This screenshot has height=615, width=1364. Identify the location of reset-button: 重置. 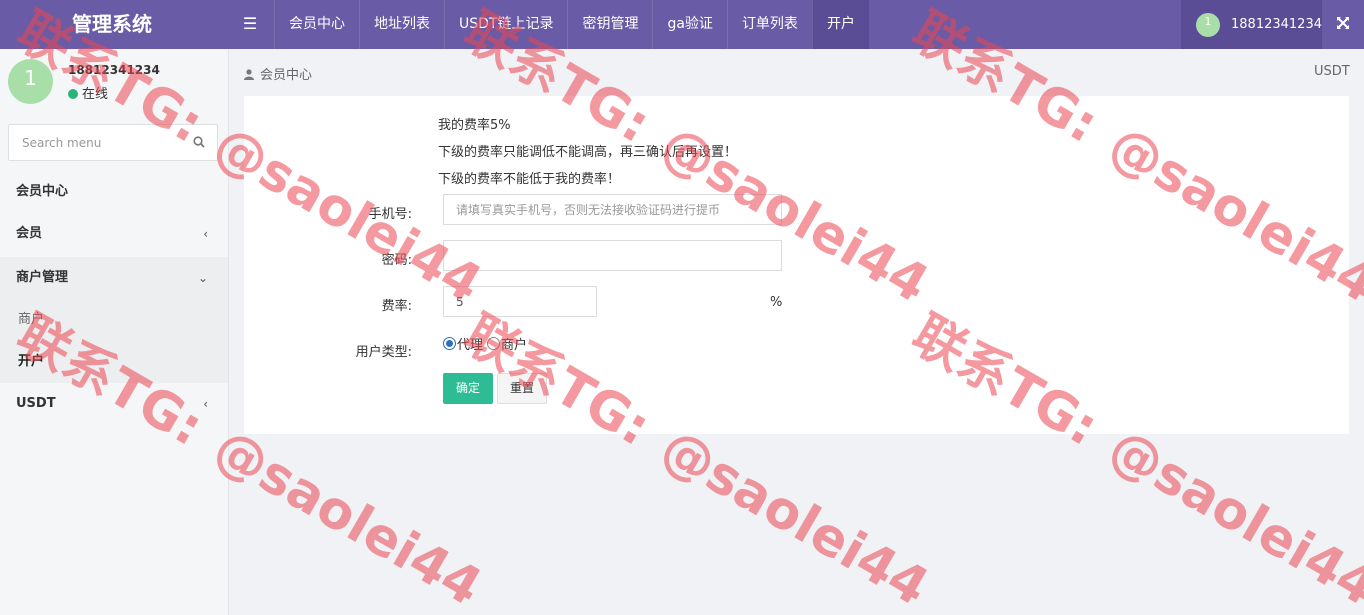
(522, 388).